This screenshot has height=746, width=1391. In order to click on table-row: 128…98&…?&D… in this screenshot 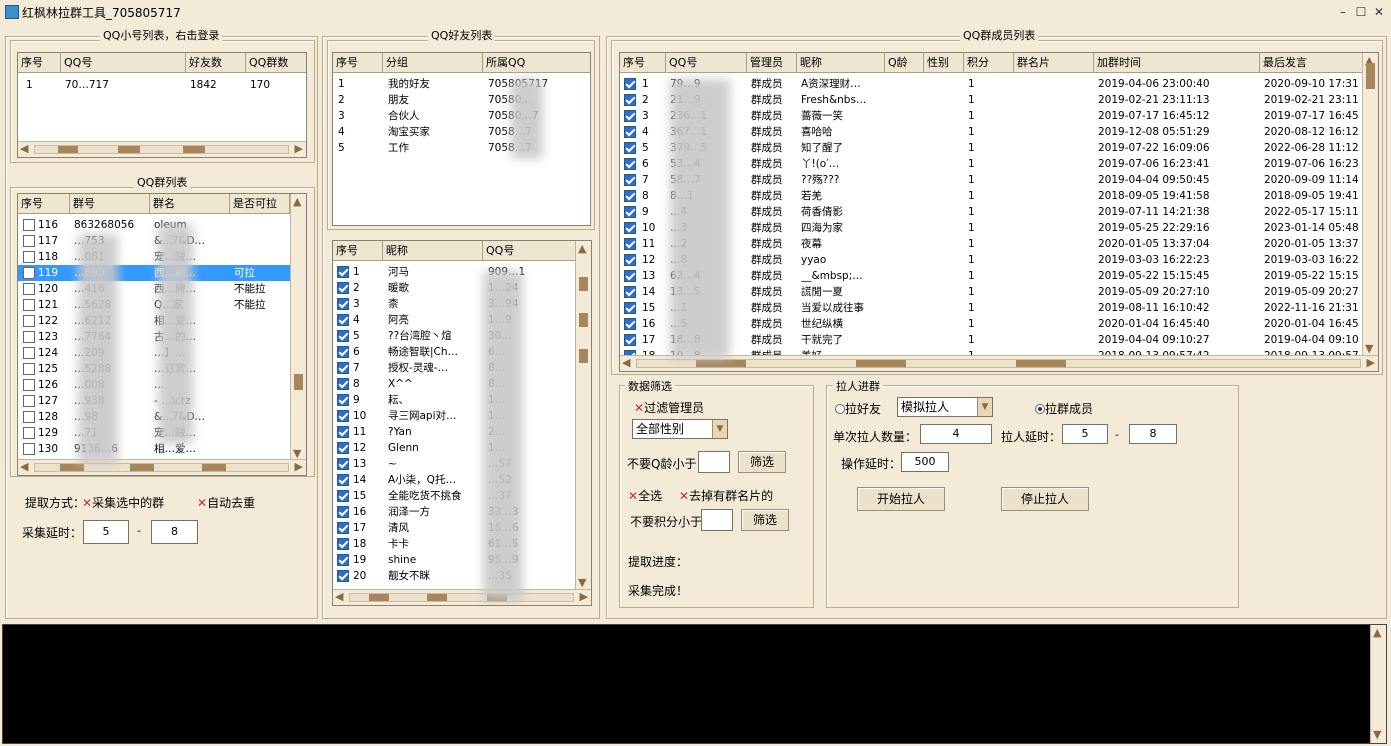, I will do `click(154, 417)`.